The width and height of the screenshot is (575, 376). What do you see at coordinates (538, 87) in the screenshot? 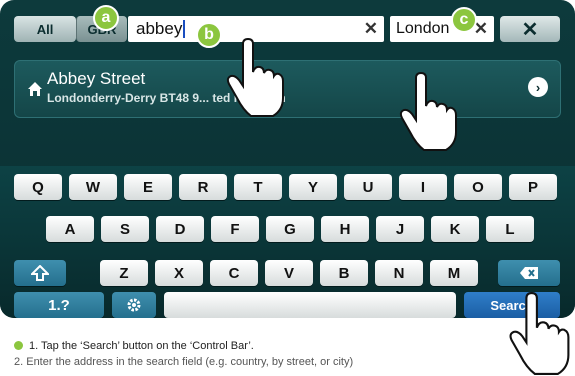
I see `chevron-right-icon: ›` at bounding box center [538, 87].